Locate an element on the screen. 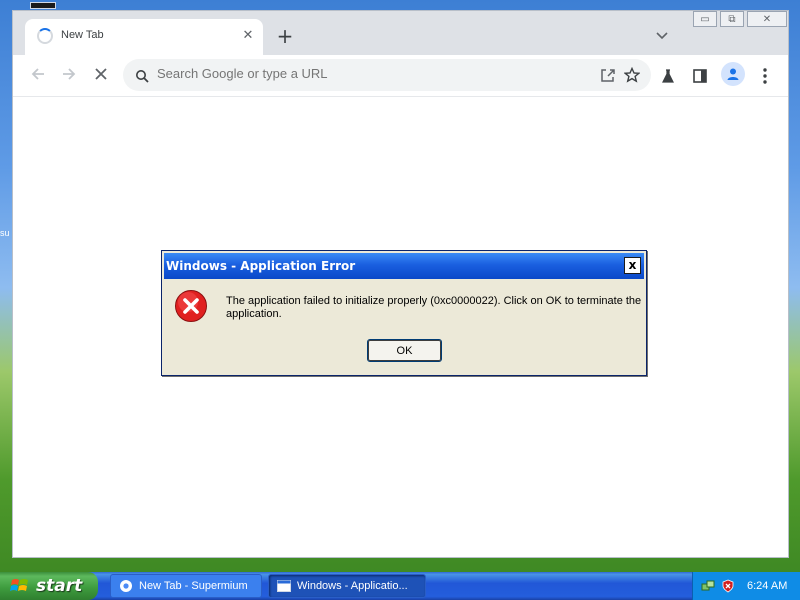 The image size is (800, 600). tab-search-icon is located at coordinates (662, 37).